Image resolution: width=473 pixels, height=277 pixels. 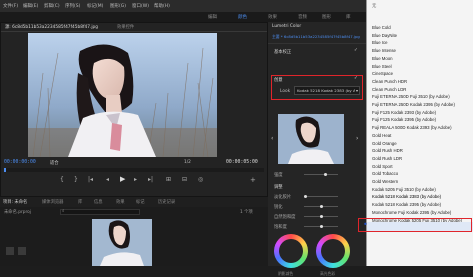 What do you see at coordinates (381, 27) in the screenshot?
I see `dropdown-item: Blue Cold` at bounding box center [381, 27].